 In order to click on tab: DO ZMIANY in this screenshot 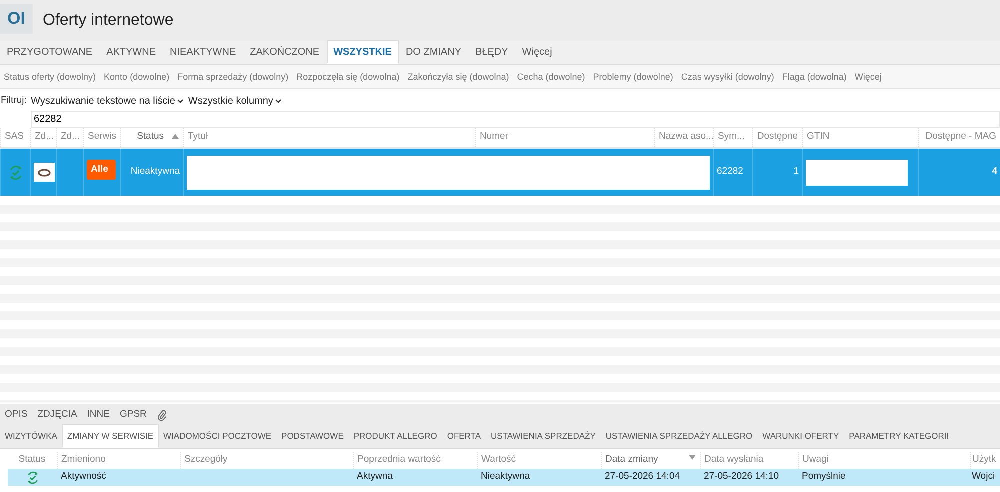, I will do `click(433, 52)`.